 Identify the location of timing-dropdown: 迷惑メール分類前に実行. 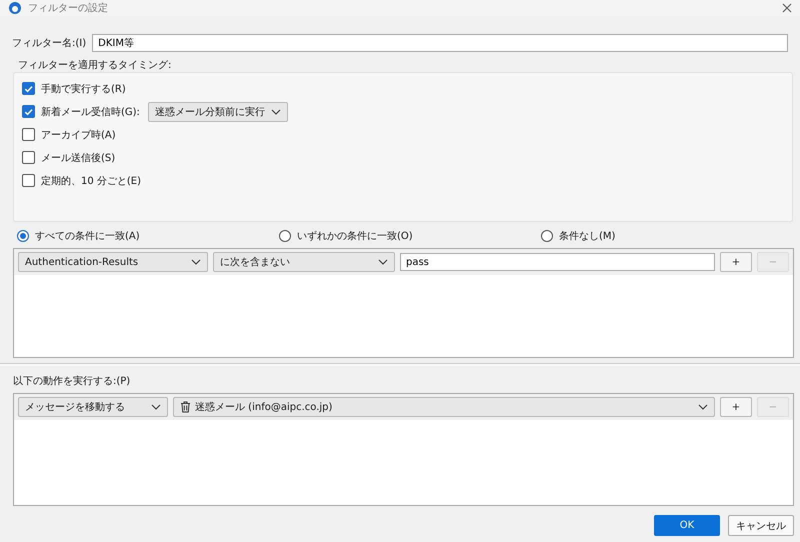
(218, 112).